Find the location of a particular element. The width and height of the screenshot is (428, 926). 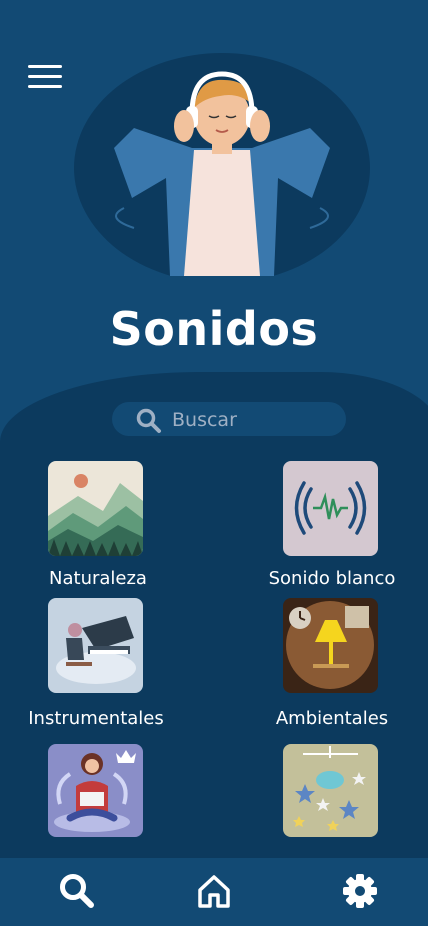

bottom-nav is located at coordinates (214, 892).